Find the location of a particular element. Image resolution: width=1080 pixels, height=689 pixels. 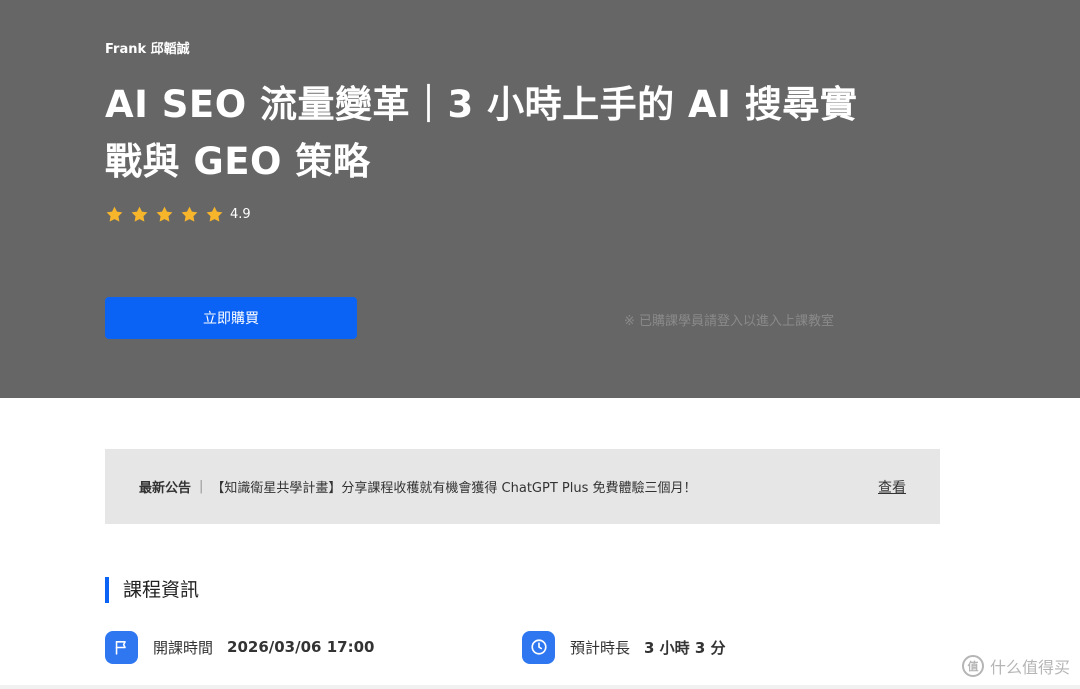

clock-icon is located at coordinates (538, 647).